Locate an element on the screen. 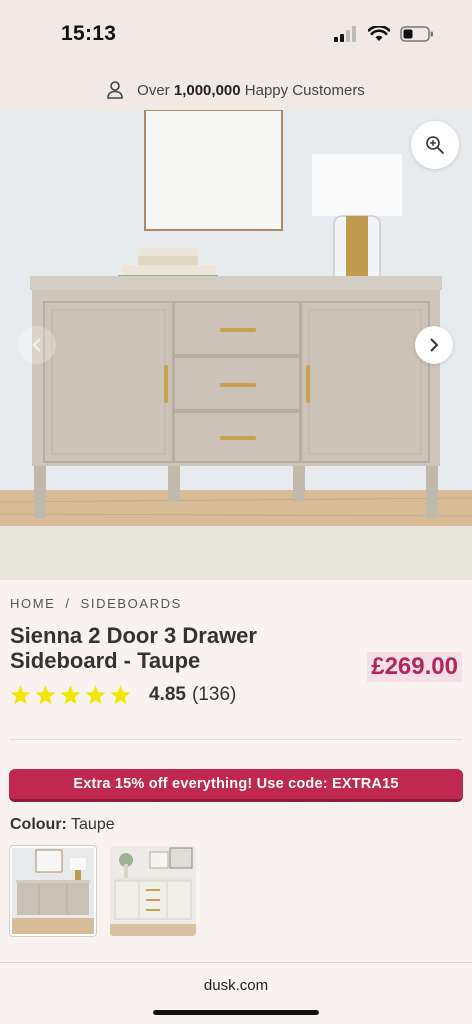  colour-label: Colour: is located at coordinates (38, 824).